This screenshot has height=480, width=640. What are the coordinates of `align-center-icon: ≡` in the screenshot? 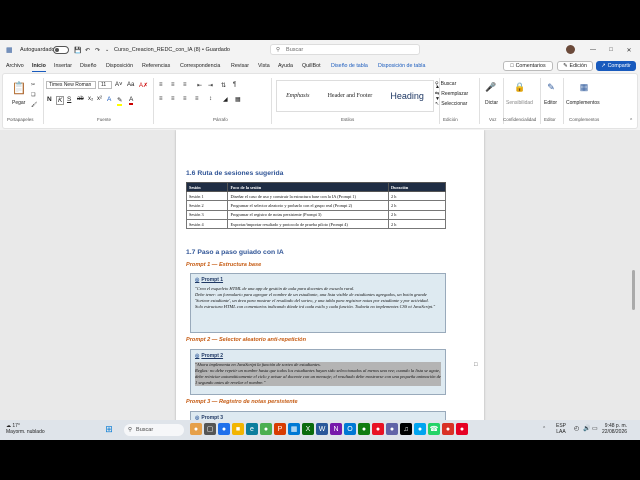 It's located at (173, 99).